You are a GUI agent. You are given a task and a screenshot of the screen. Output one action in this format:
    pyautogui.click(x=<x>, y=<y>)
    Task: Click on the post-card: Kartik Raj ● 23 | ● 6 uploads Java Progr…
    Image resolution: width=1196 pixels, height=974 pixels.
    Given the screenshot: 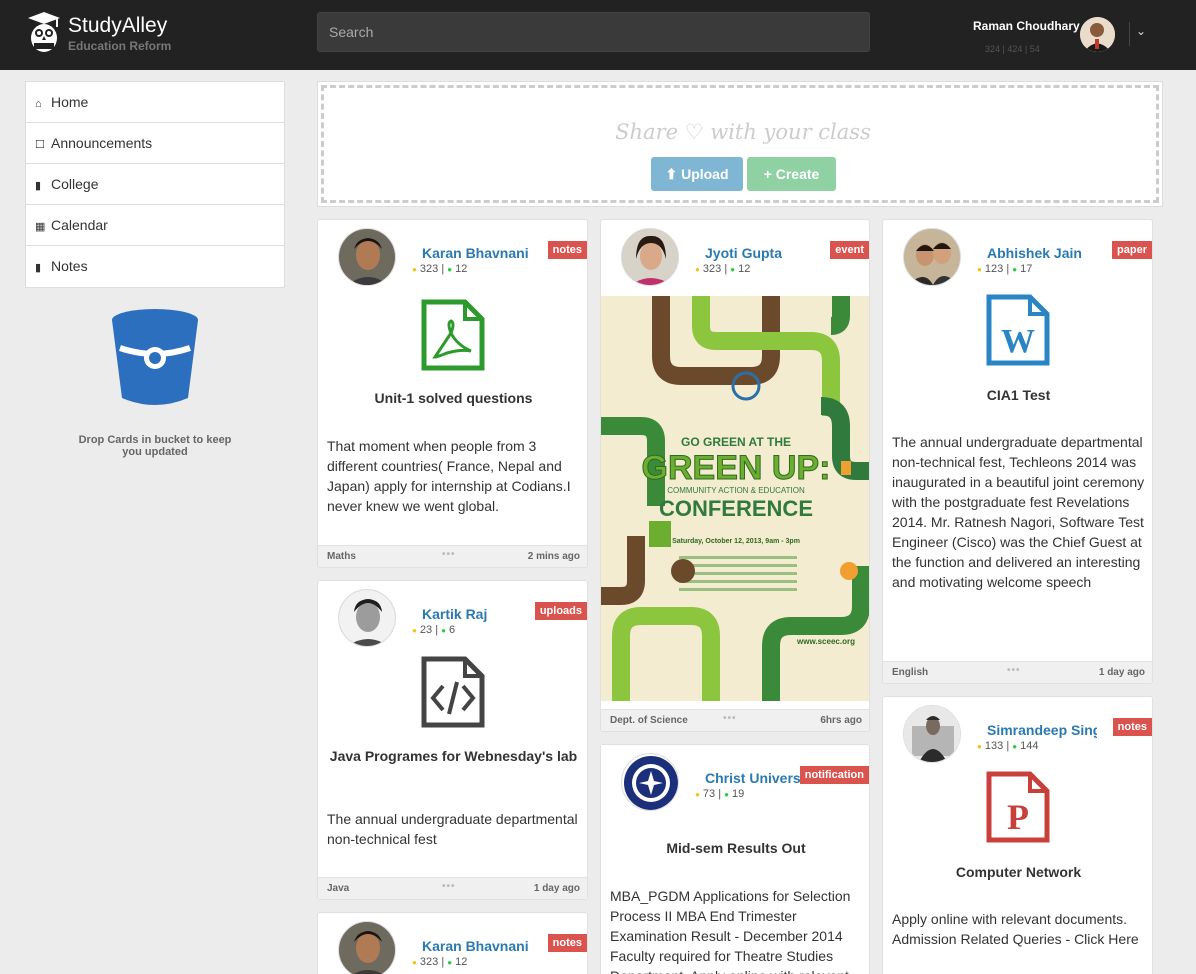 What is the action you would take?
    pyautogui.click(x=452, y=740)
    